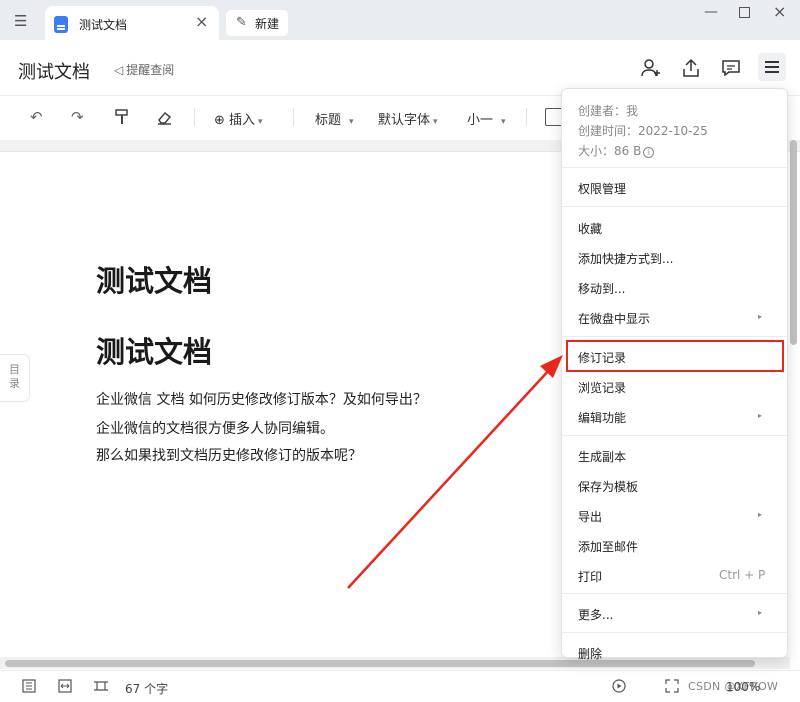 This screenshot has width=800, height=702. What do you see at coordinates (610, 151) in the screenshot?
I see `size-info-label: 大小：86 B` at bounding box center [610, 151].